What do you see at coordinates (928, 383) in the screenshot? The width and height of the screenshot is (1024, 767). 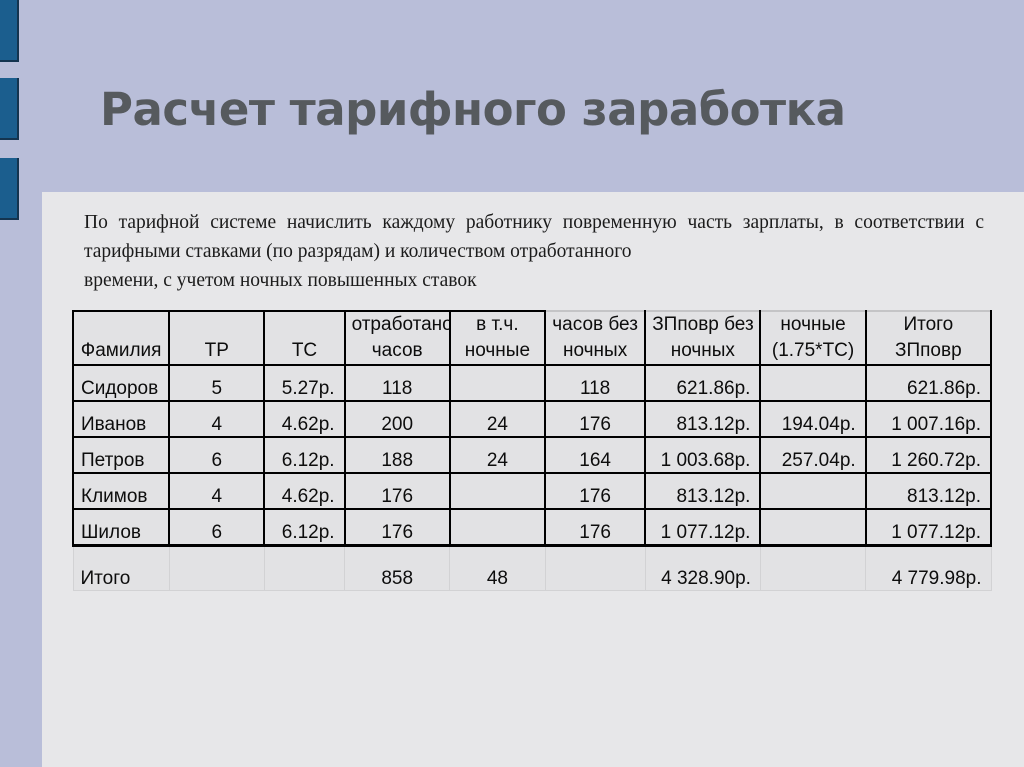 I see `cell-total-zp: 621.86р.` at bounding box center [928, 383].